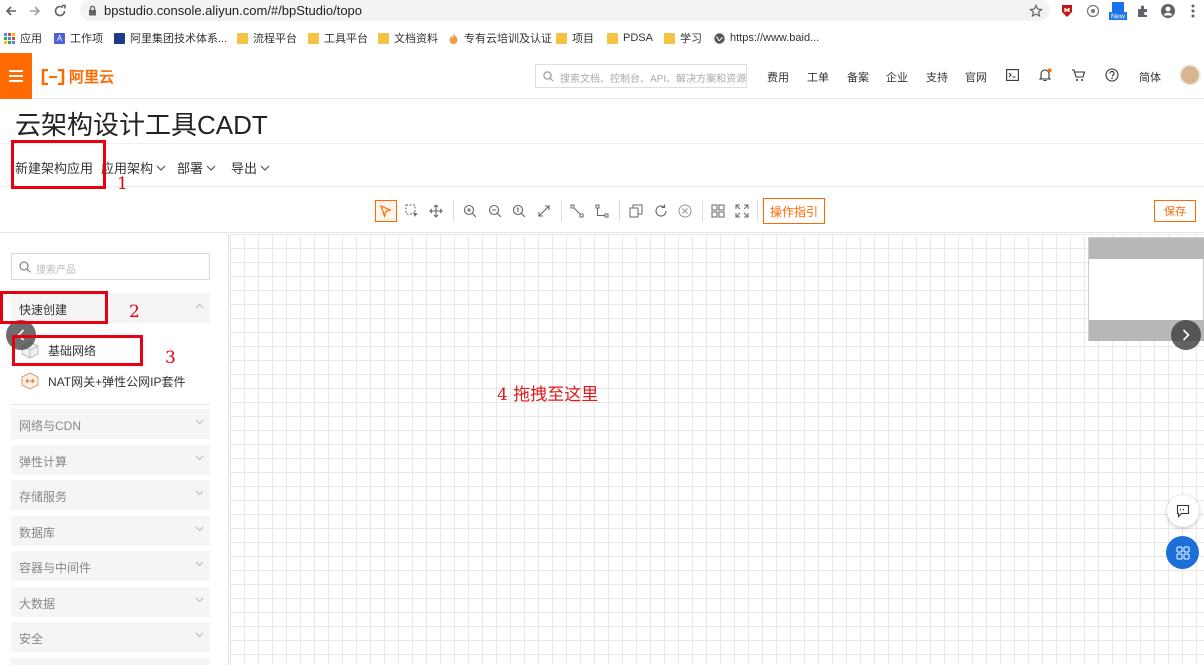 The image size is (1204, 665). Describe the element at coordinates (638, 38) in the screenshot. I see `bookmark-label: PDSA` at that location.